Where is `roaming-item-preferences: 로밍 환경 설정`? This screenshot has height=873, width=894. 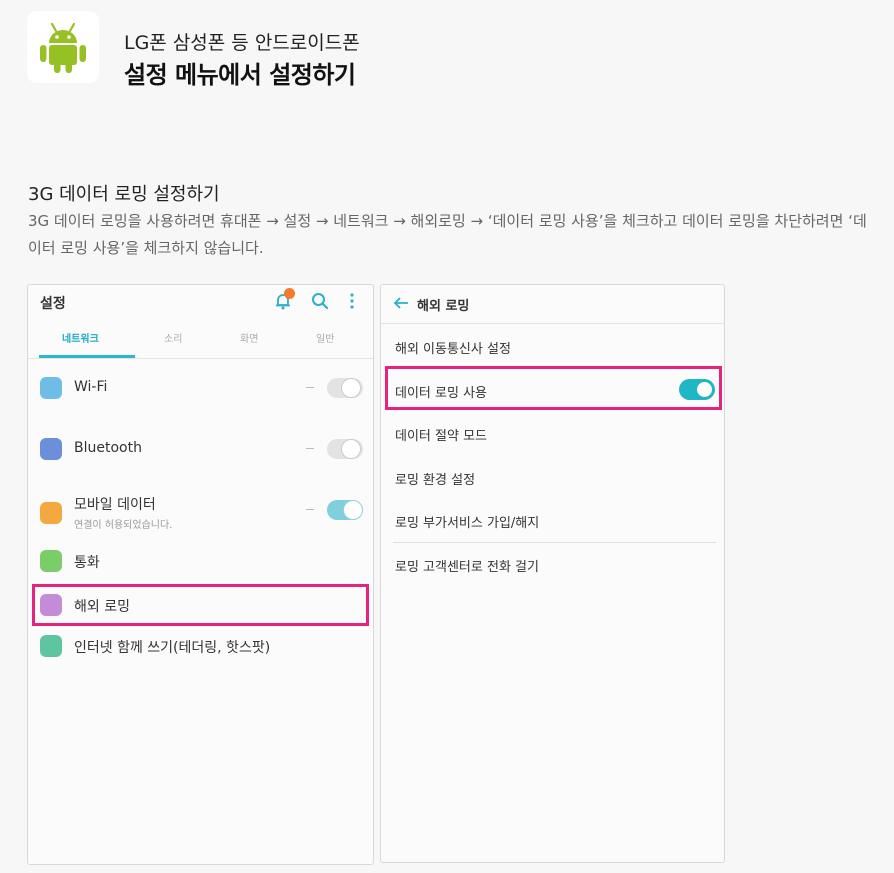 roaming-item-preferences: 로밍 환경 설정 is located at coordinates (435, 478).